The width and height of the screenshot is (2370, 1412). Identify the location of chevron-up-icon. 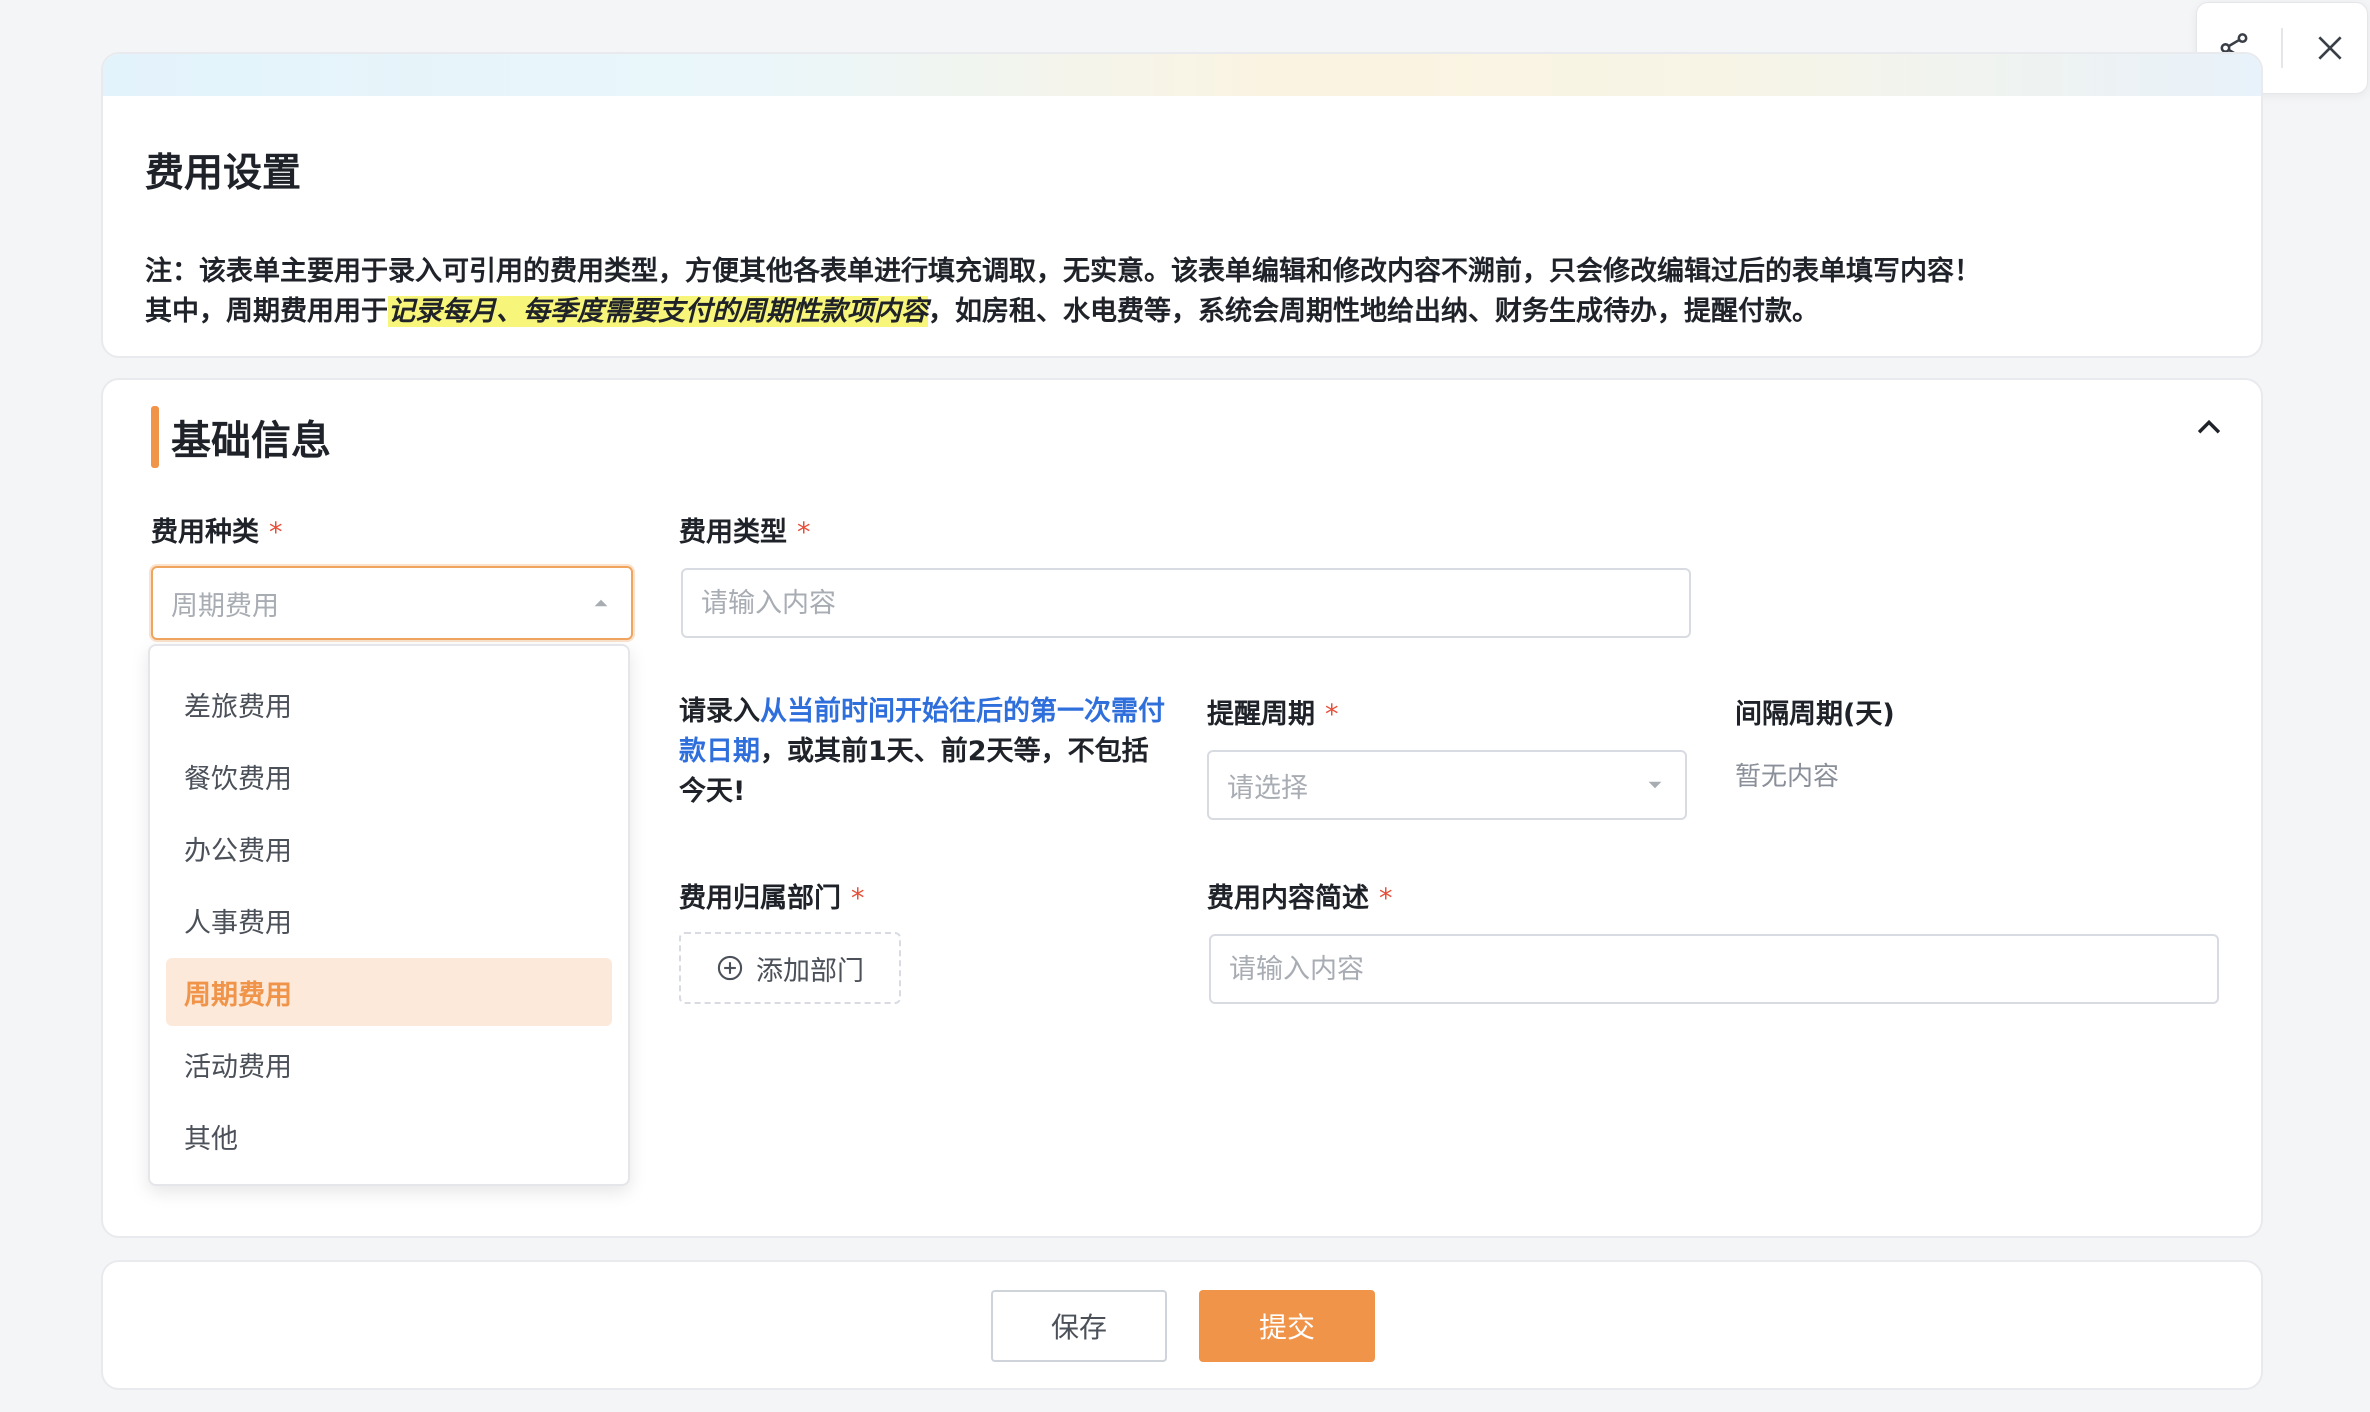
(2209, 426).